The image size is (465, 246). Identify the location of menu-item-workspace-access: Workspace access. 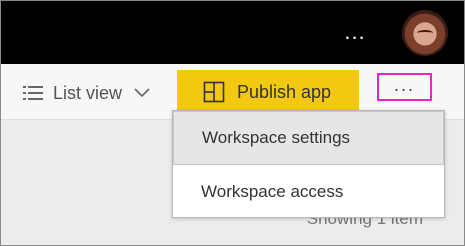
(308, 192).